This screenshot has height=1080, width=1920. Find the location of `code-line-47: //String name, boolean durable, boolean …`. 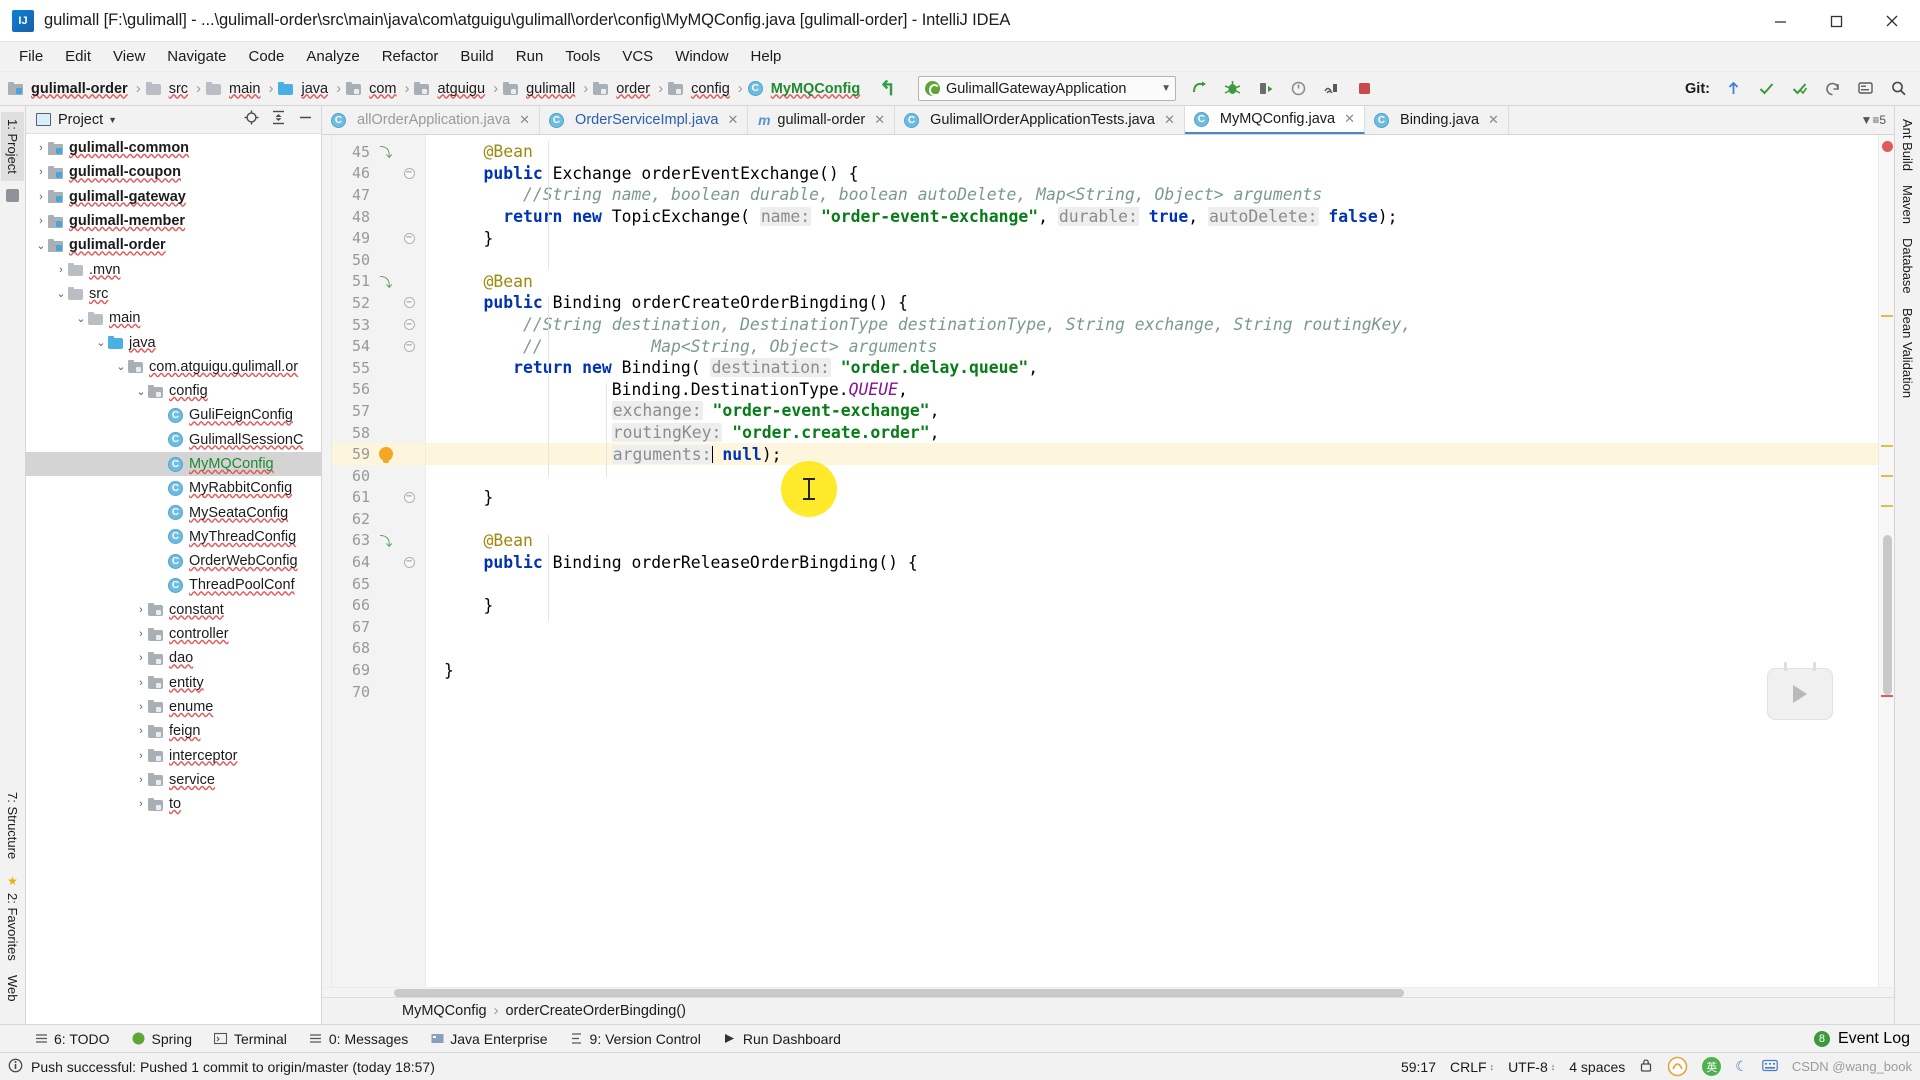

code-line-47: //String name, boolean durable, boolean … is located at coordinates (1152, 195).